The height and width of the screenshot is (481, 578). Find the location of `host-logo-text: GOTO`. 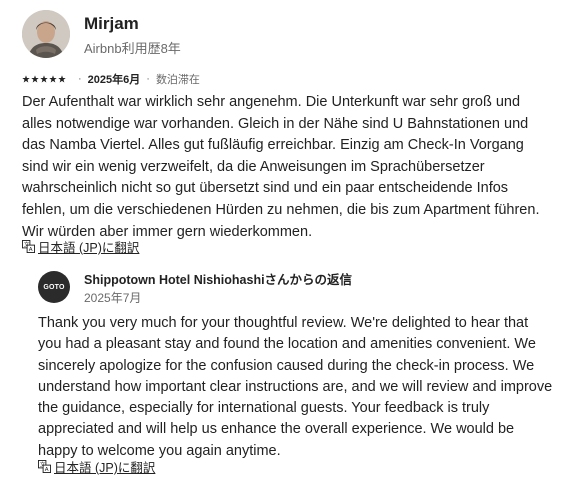

host-logo-text: GOTO is located at coordinates (54, 287).